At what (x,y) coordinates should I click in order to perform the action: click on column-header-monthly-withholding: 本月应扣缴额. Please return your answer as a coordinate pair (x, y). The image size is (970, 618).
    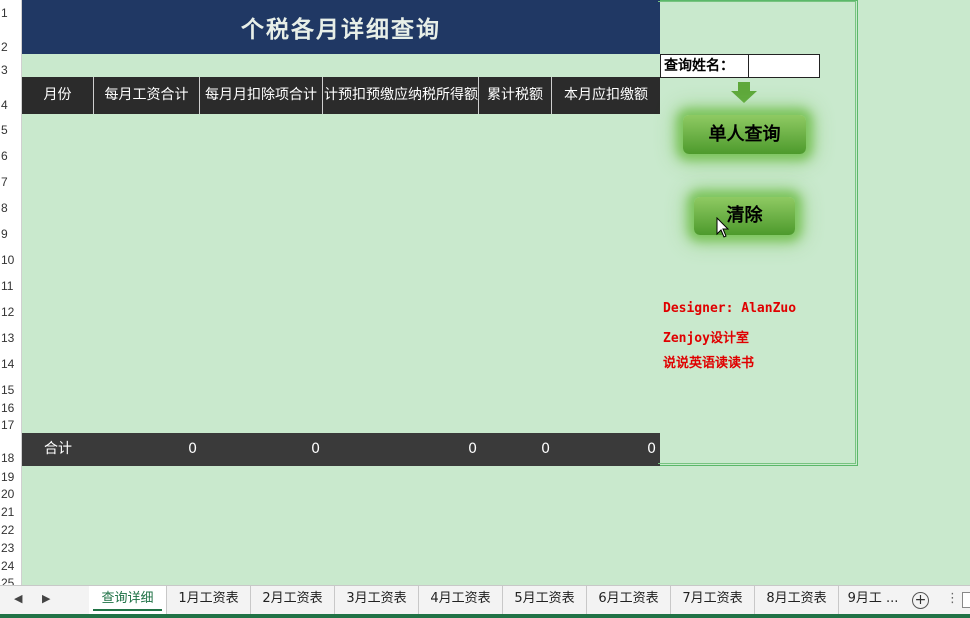
    Looking at the image, I should click on (606, 95).